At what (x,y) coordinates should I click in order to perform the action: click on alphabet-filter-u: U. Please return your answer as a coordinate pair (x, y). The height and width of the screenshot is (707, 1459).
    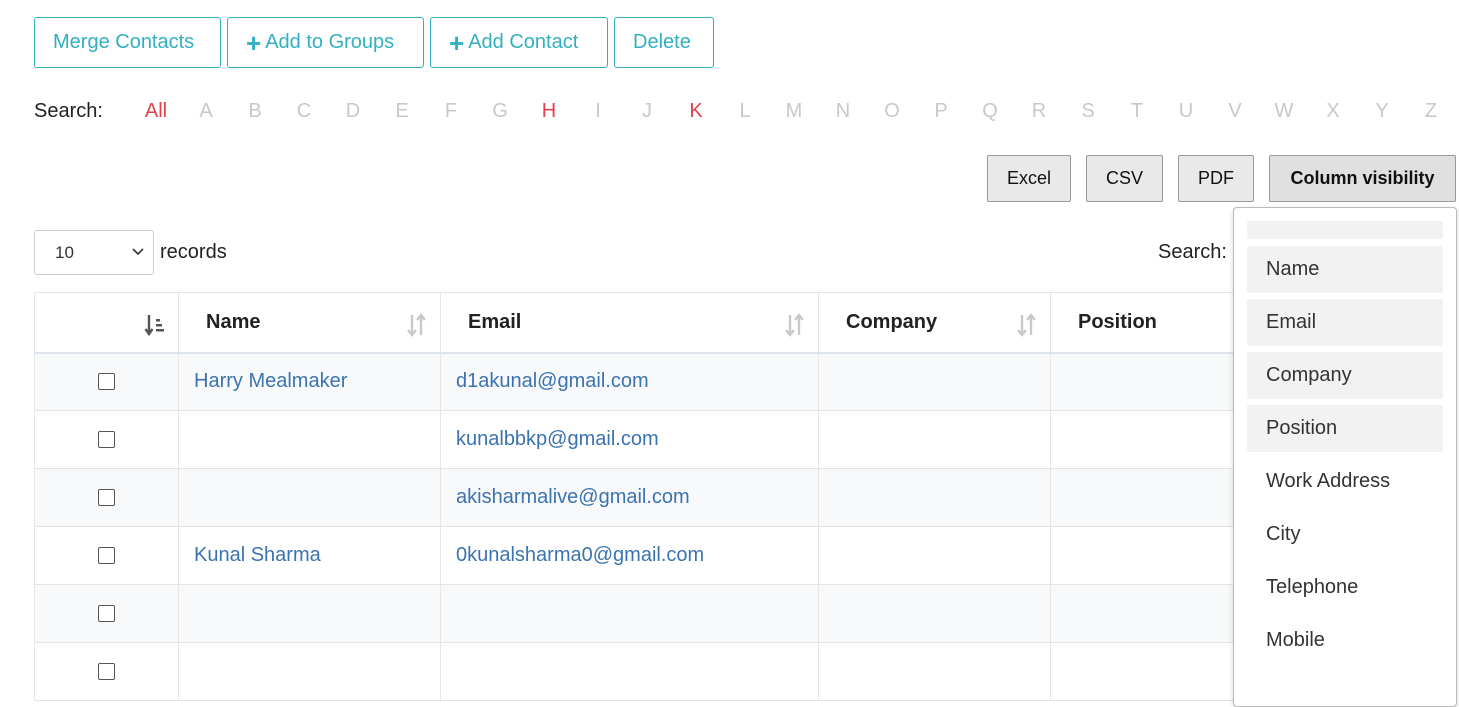
    Looking at the image, I should click on (1186, 111).